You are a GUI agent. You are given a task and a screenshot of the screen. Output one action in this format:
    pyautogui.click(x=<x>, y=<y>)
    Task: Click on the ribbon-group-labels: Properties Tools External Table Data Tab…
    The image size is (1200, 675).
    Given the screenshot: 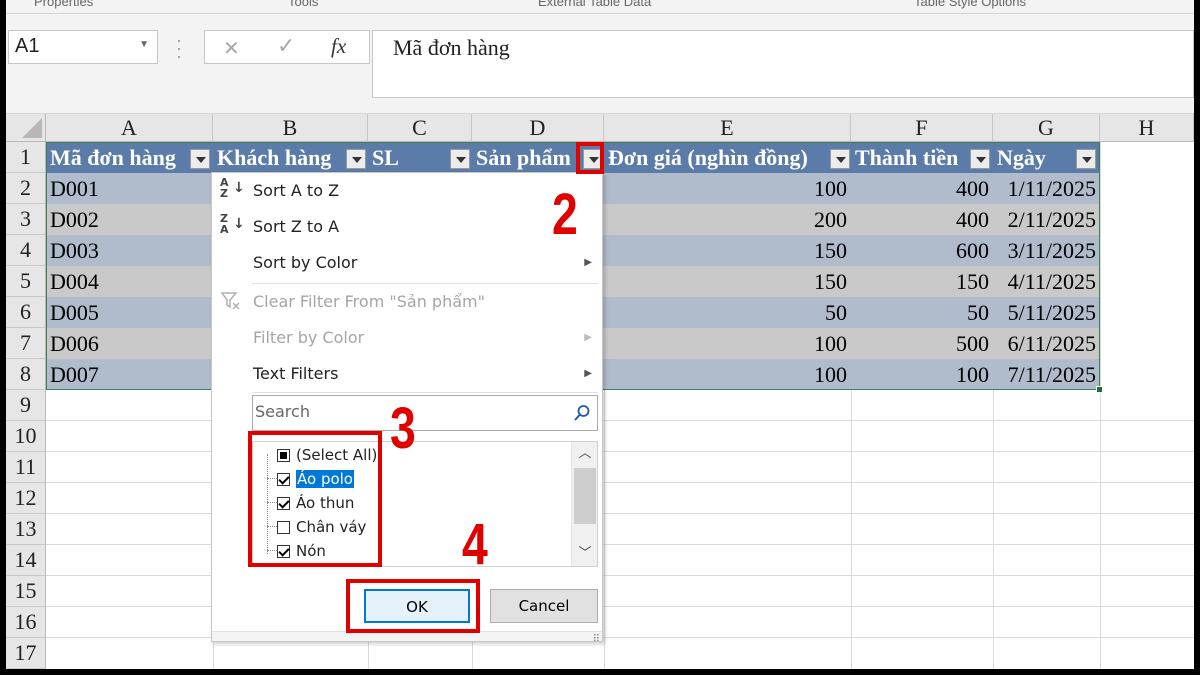 What is the action you would take?
    pyautogui.click(x=600, y=7)
    